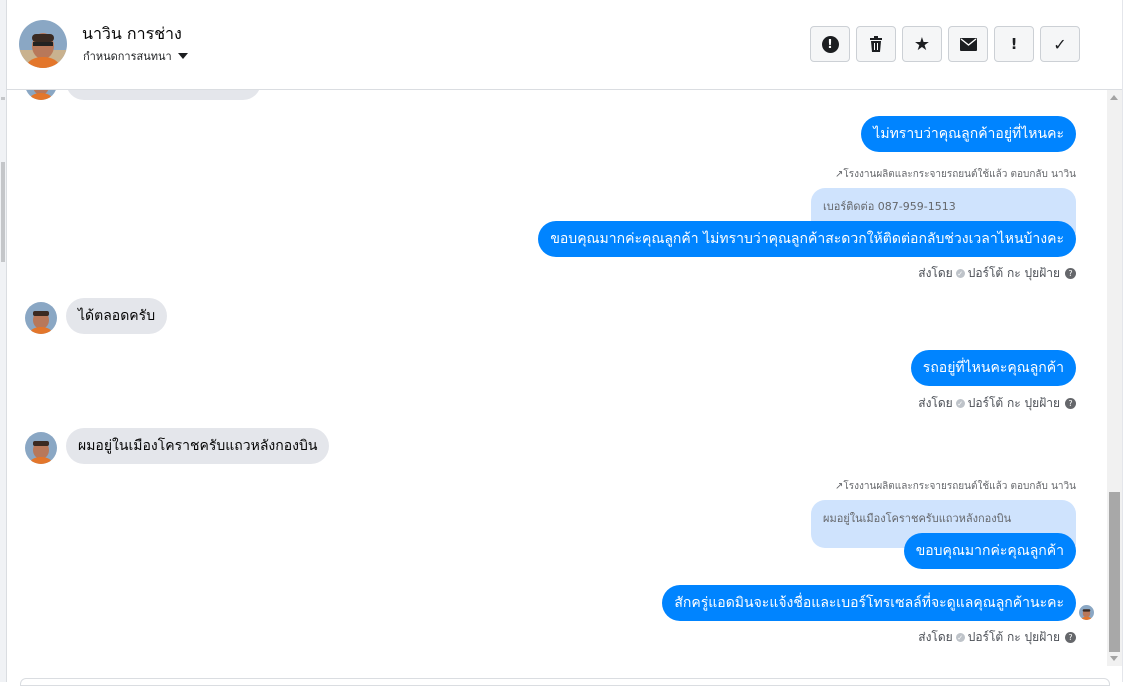  I want to click on scroll-up-arrow, so click(1114, 97).